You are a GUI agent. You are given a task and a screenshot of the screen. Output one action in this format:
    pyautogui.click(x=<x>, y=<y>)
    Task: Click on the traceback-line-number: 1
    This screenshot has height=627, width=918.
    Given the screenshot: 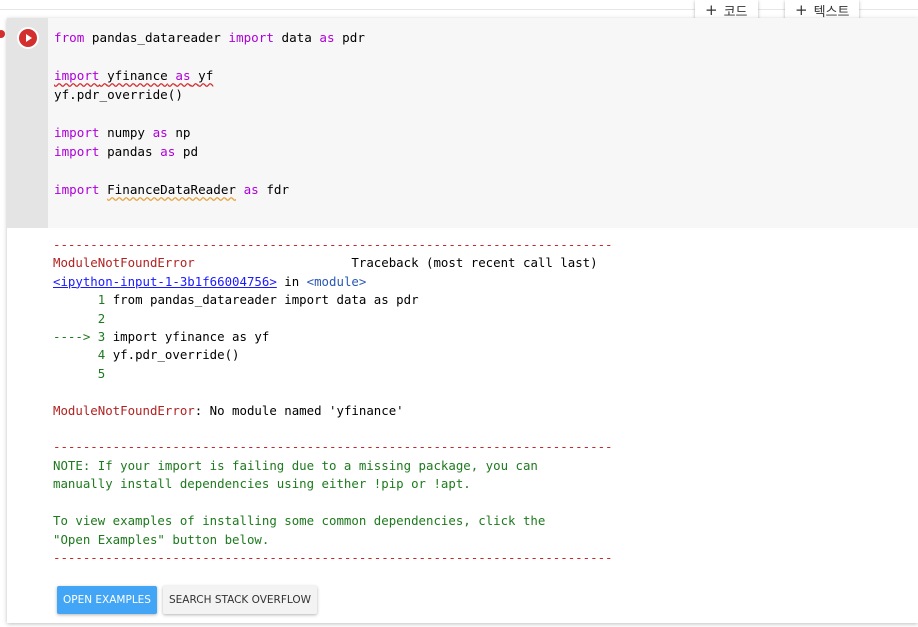 What is the action you would take?
    pyautogui.click(x=83, y=300)
    